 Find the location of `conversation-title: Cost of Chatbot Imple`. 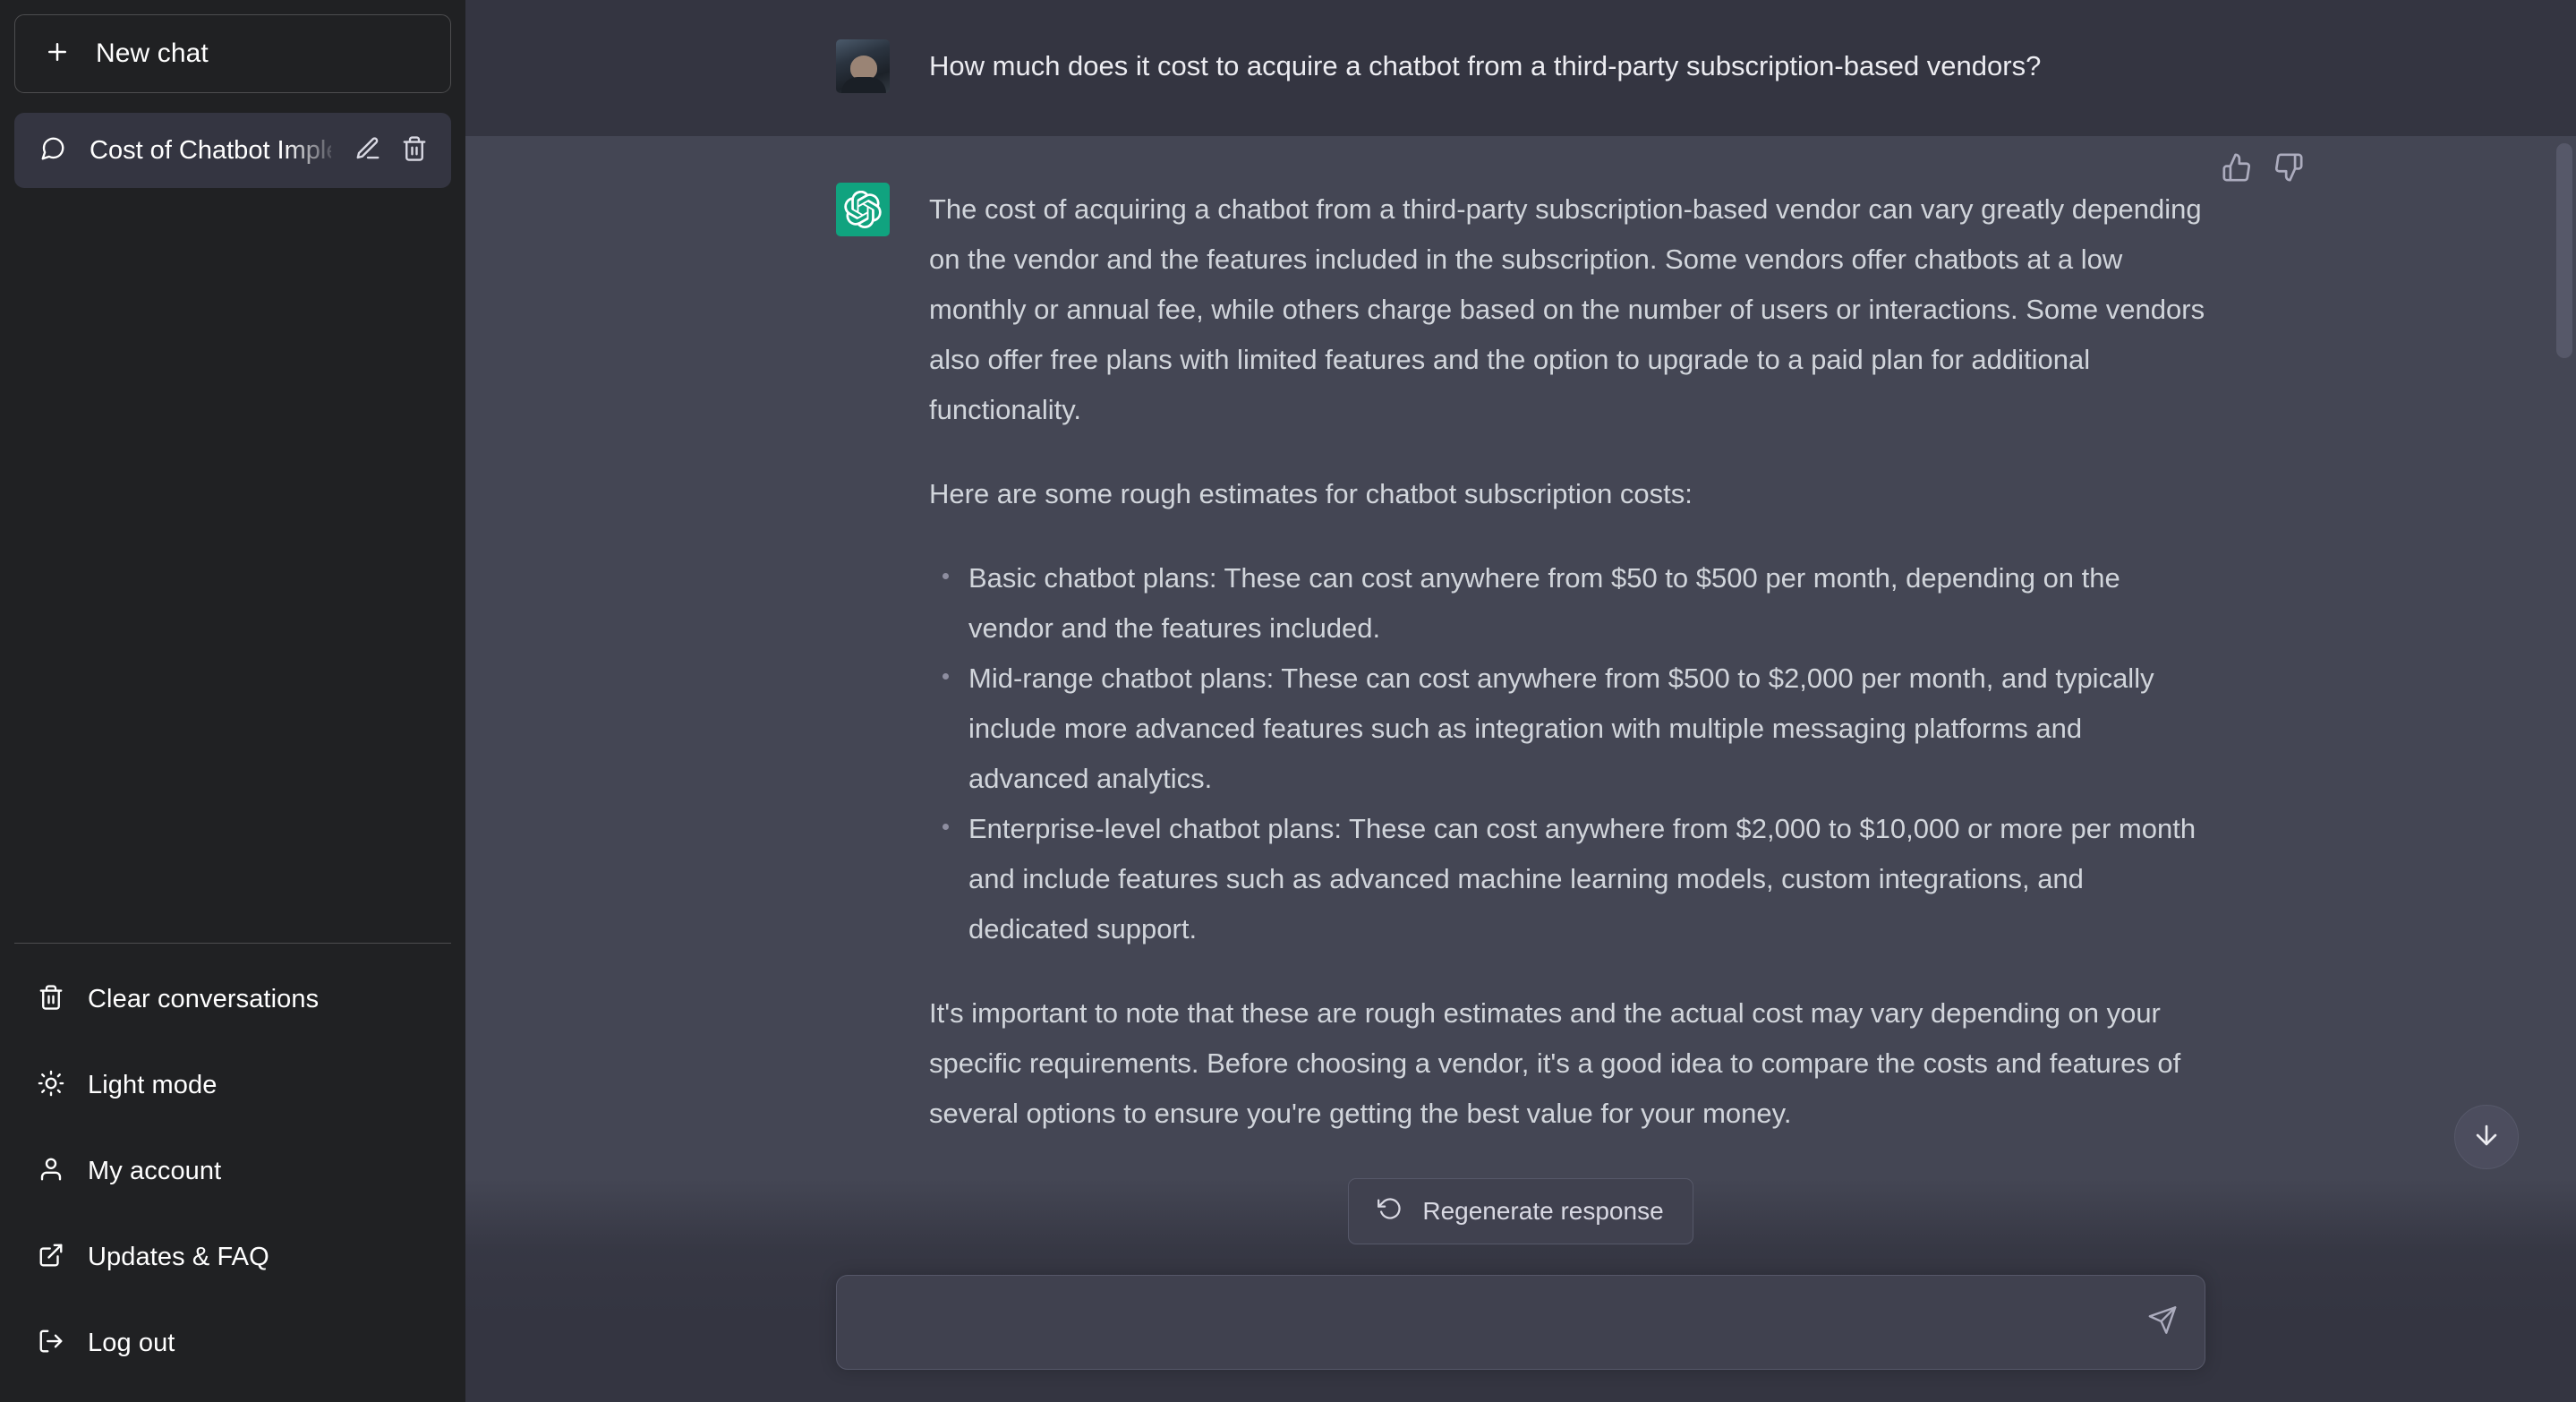

conversation-title: Cost of Chatbot Imple is located at coordinates (210, 150).